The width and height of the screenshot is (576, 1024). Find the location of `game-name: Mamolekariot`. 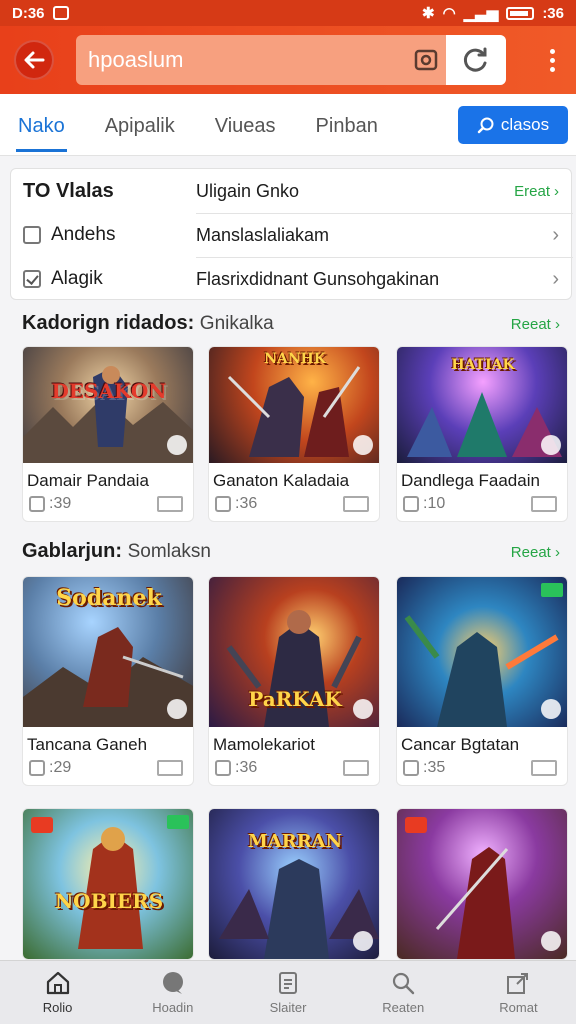

game-name: Mamolekariot is located at coordinates (264, 744).